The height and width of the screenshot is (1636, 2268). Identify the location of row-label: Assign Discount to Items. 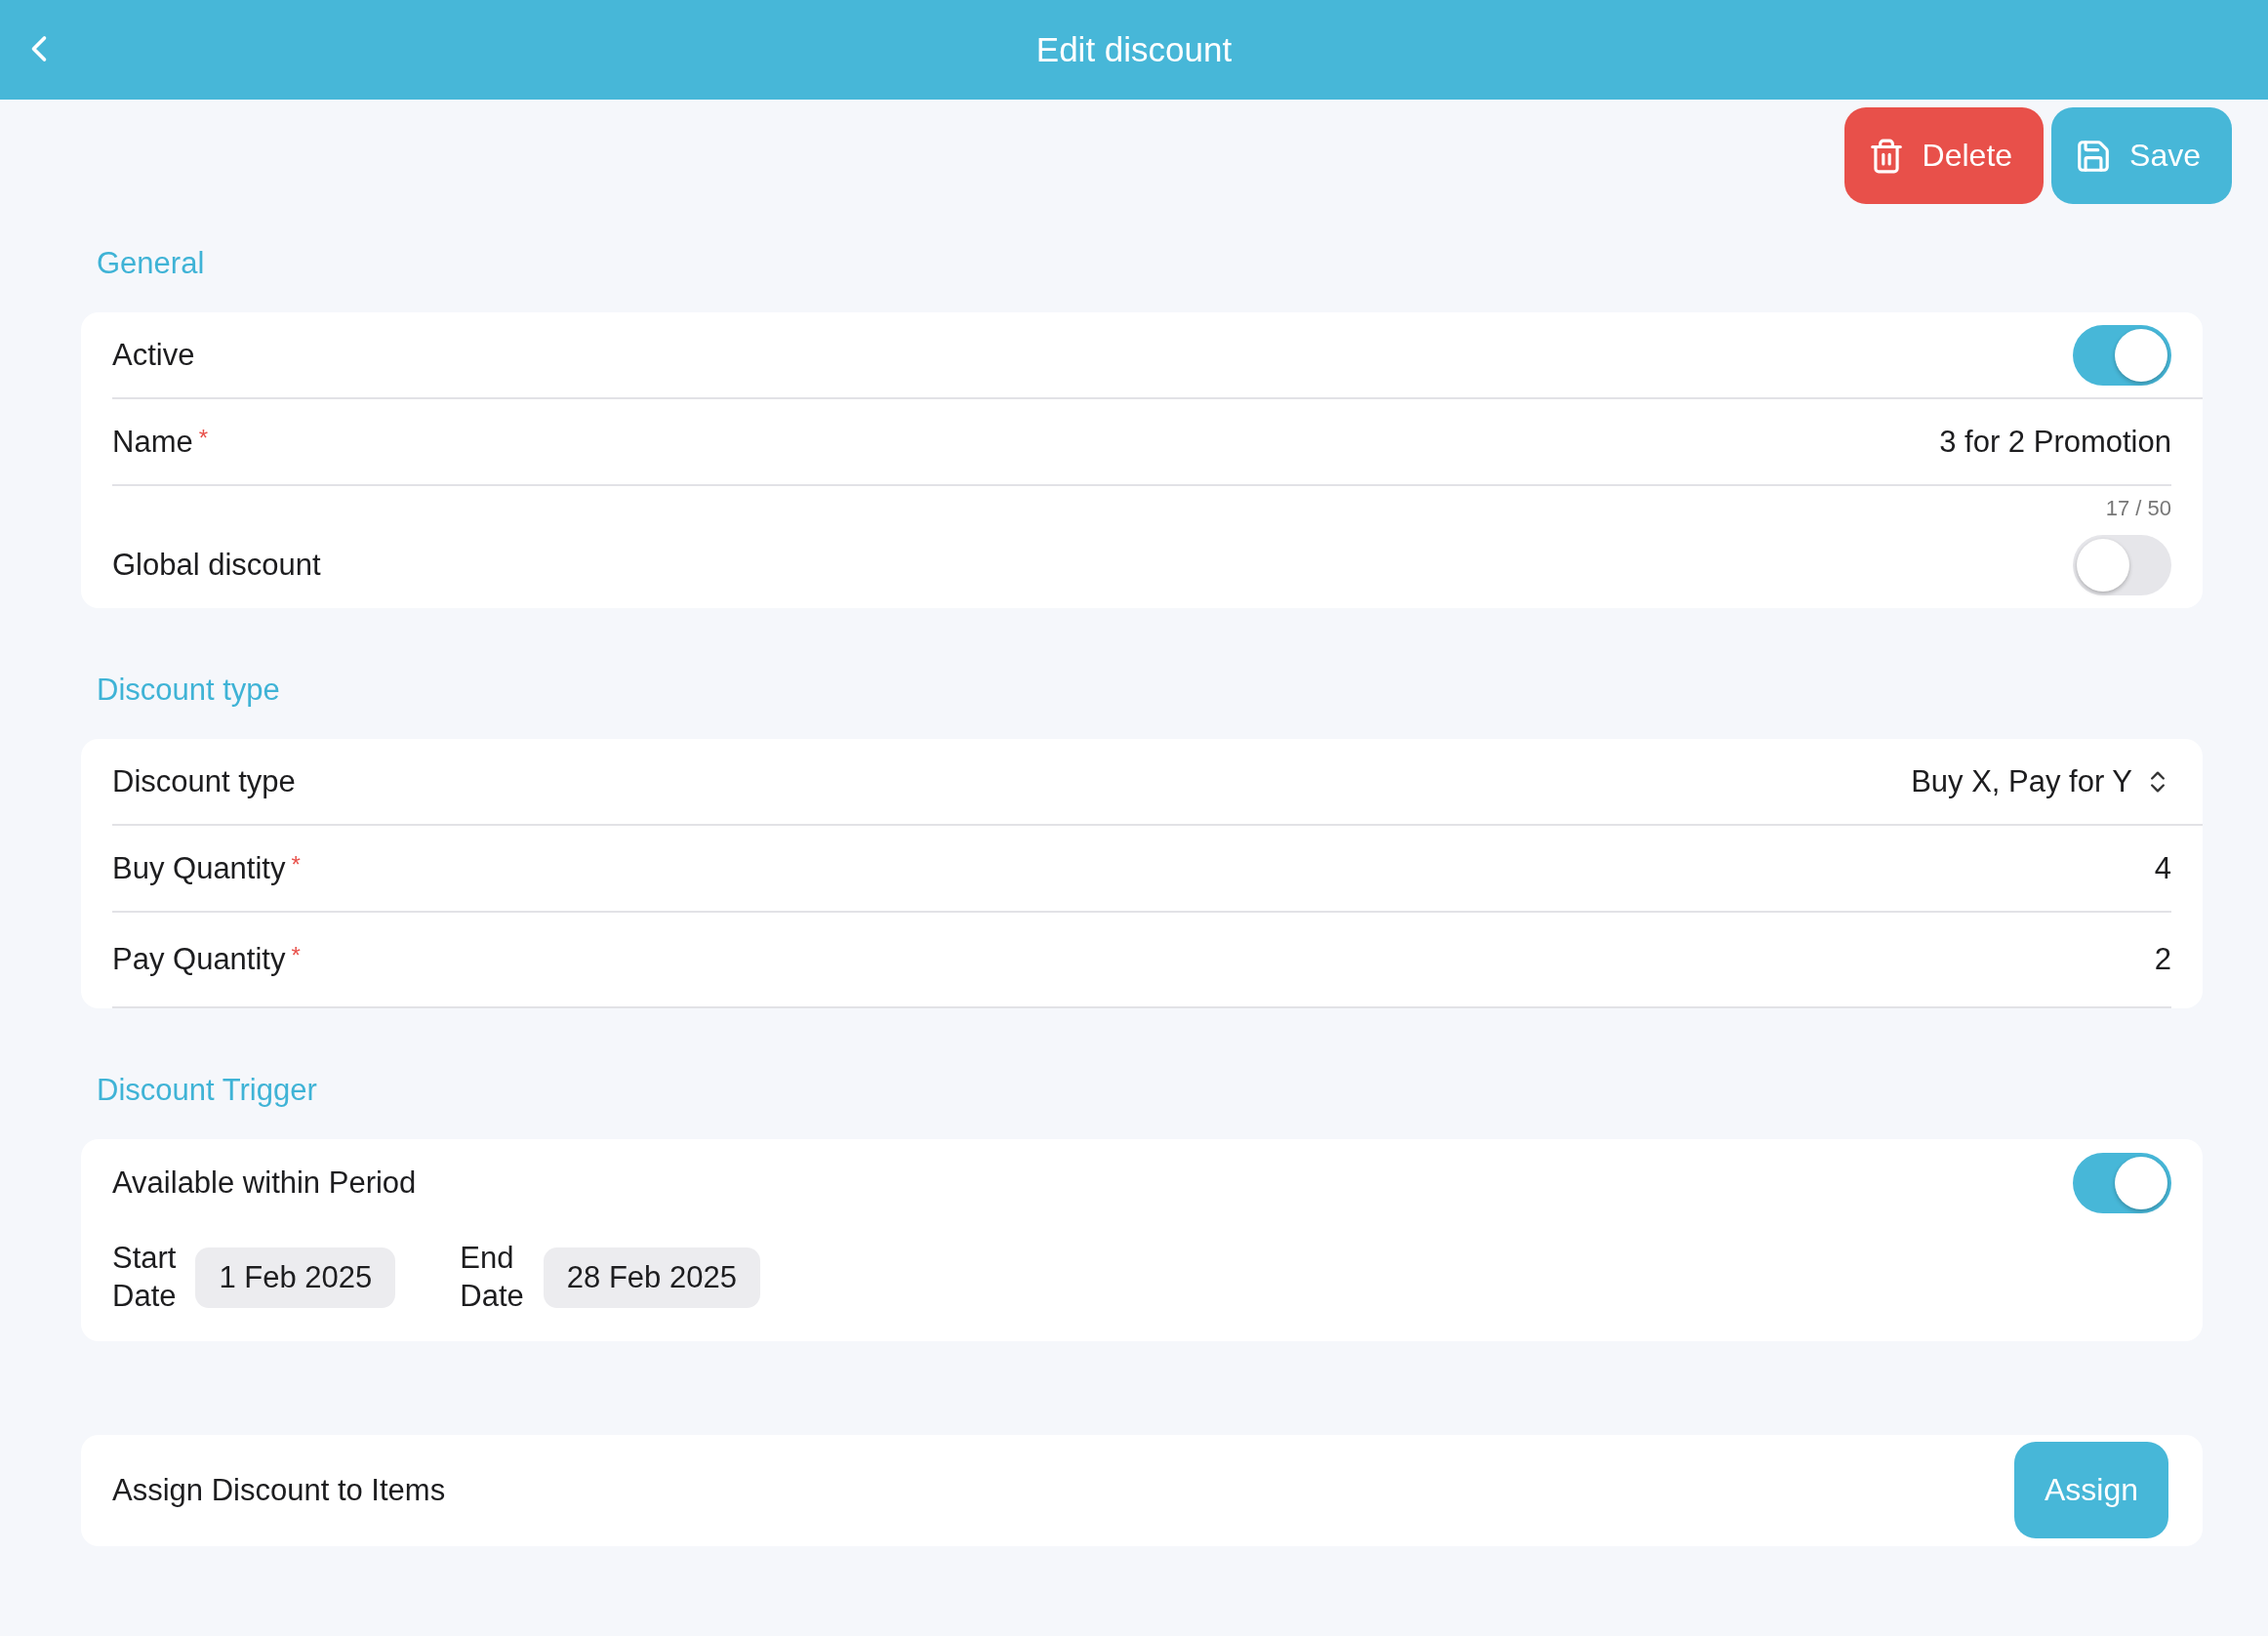
(279, 1490).